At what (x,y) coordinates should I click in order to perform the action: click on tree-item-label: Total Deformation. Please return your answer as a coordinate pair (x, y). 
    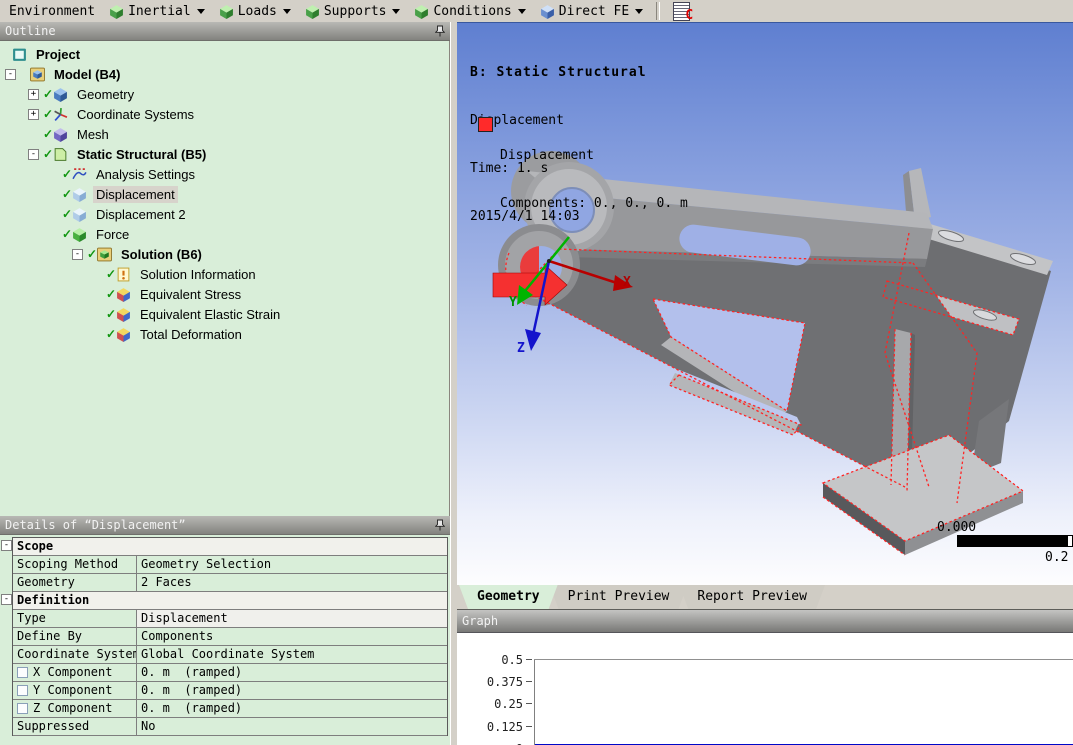
    Looking at the image, I should click on (191, 334).